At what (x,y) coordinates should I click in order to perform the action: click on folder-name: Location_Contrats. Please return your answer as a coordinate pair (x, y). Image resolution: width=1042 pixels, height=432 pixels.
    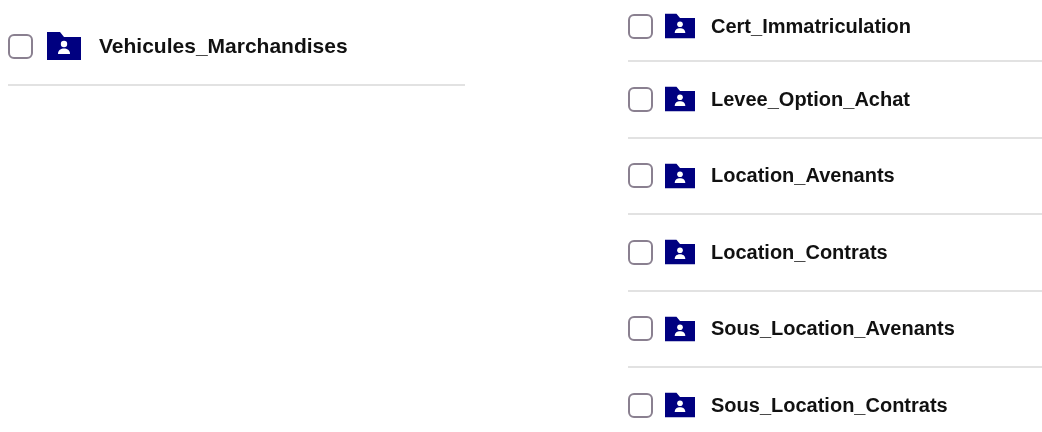
    Looking at the image, I should click on (799, 252).